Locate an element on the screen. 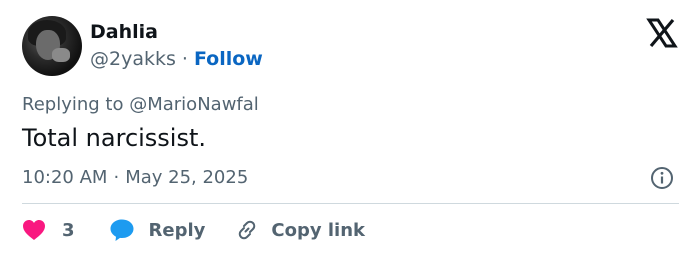  like-count: 3 is located at coordinates (68, 230).